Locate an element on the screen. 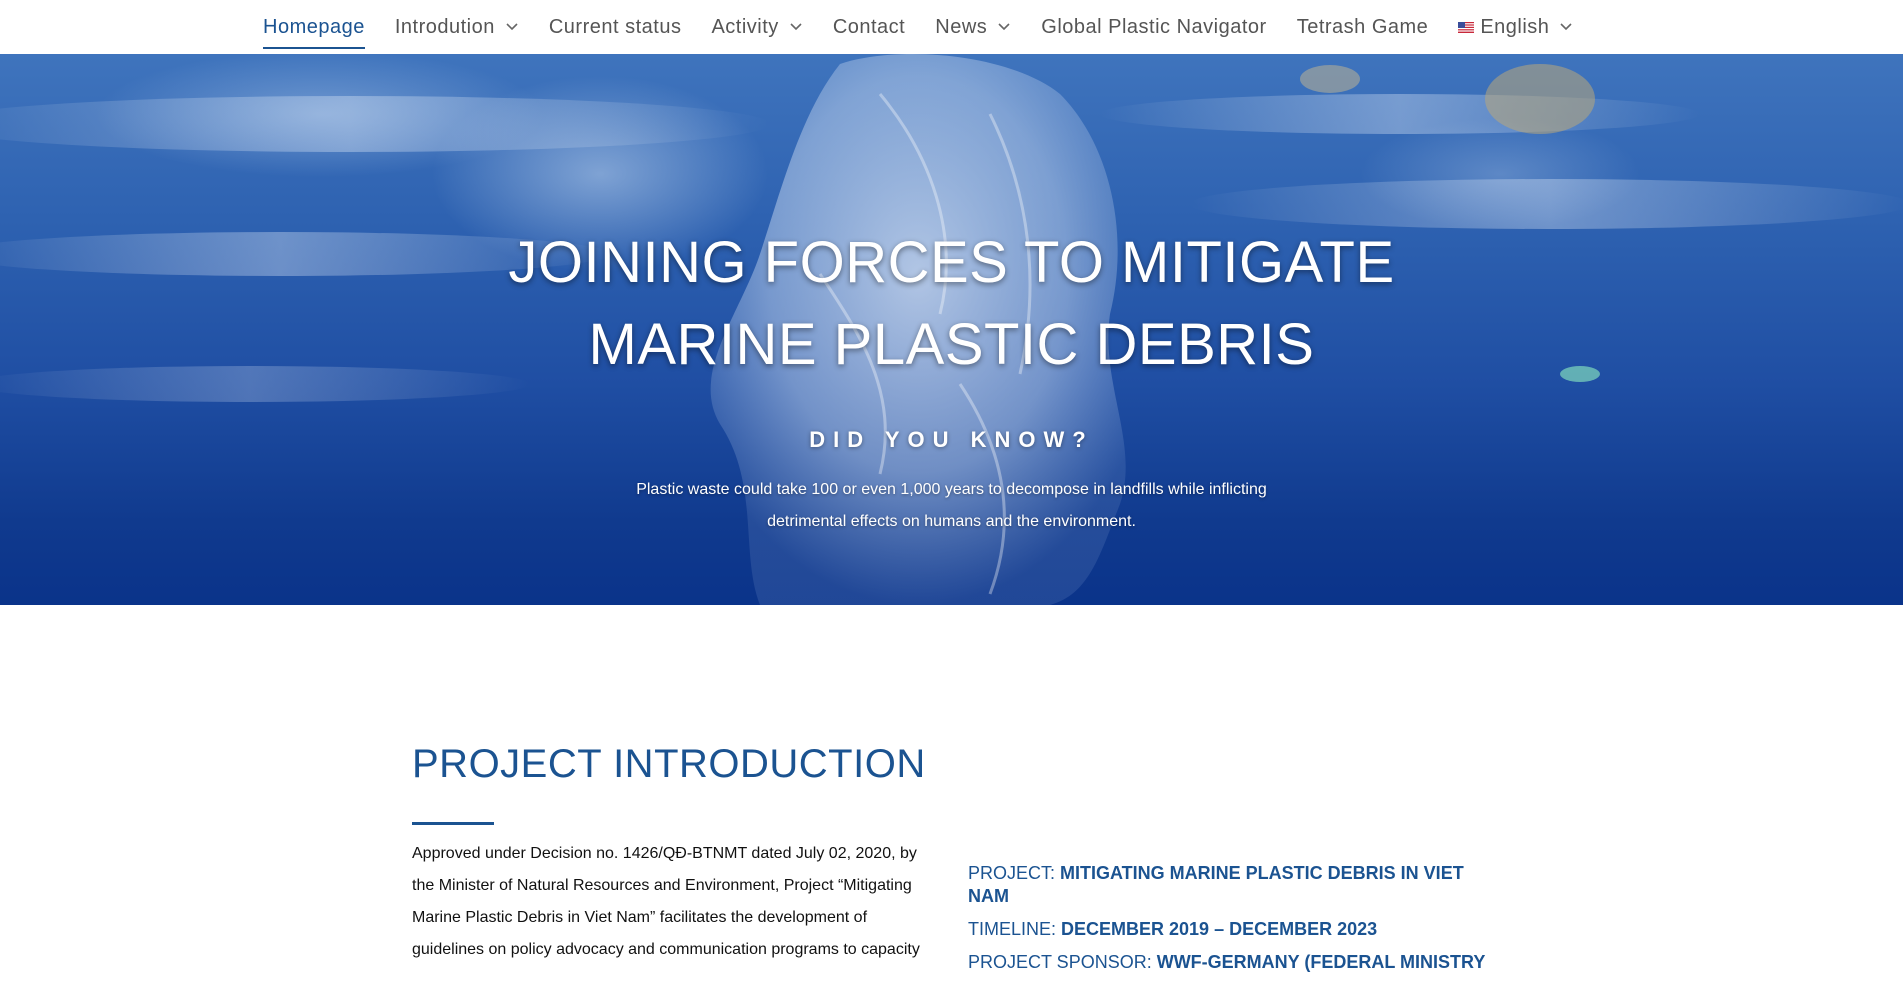 The height and width of the screenshot is (984, 1903). heading-underline is located at coordinates (453, 823).